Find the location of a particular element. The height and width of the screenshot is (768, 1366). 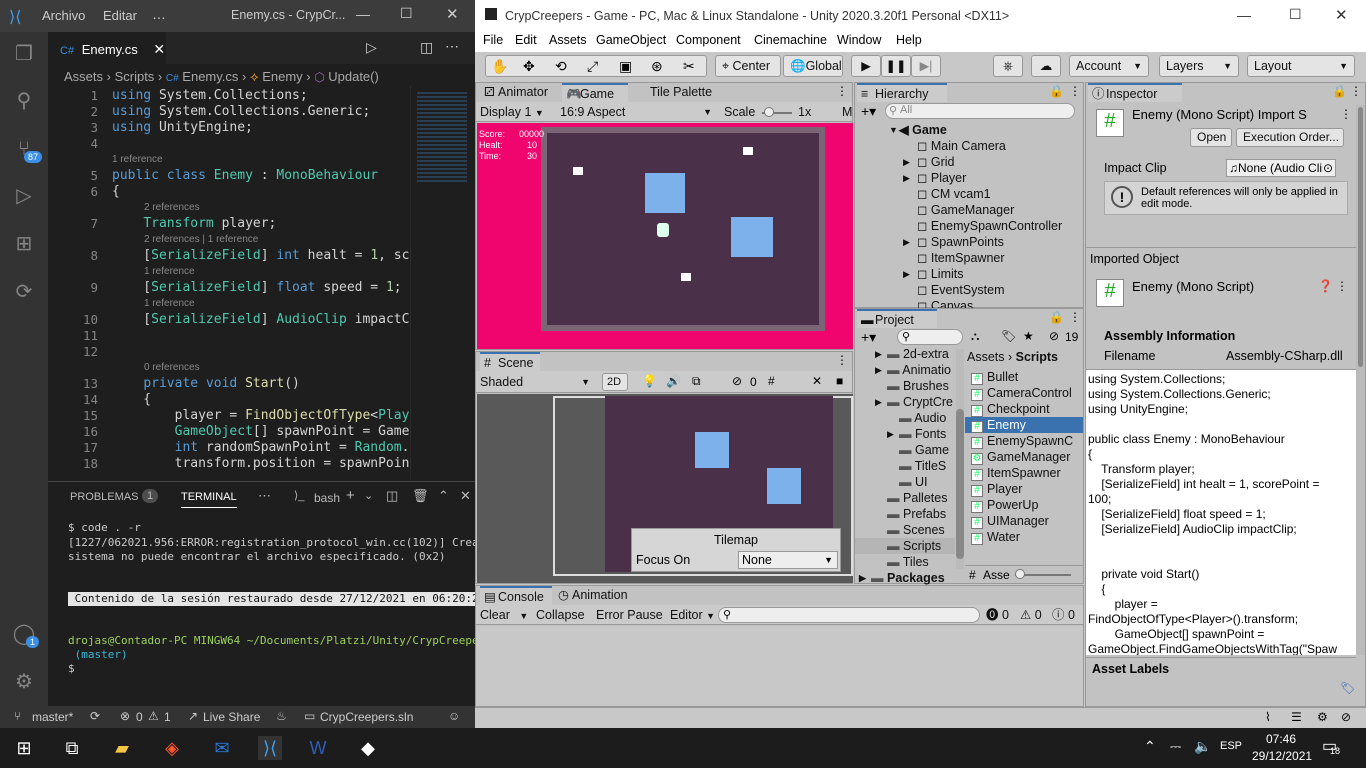

split-editor-icon: ◫ is located at coordinates (426, 47).